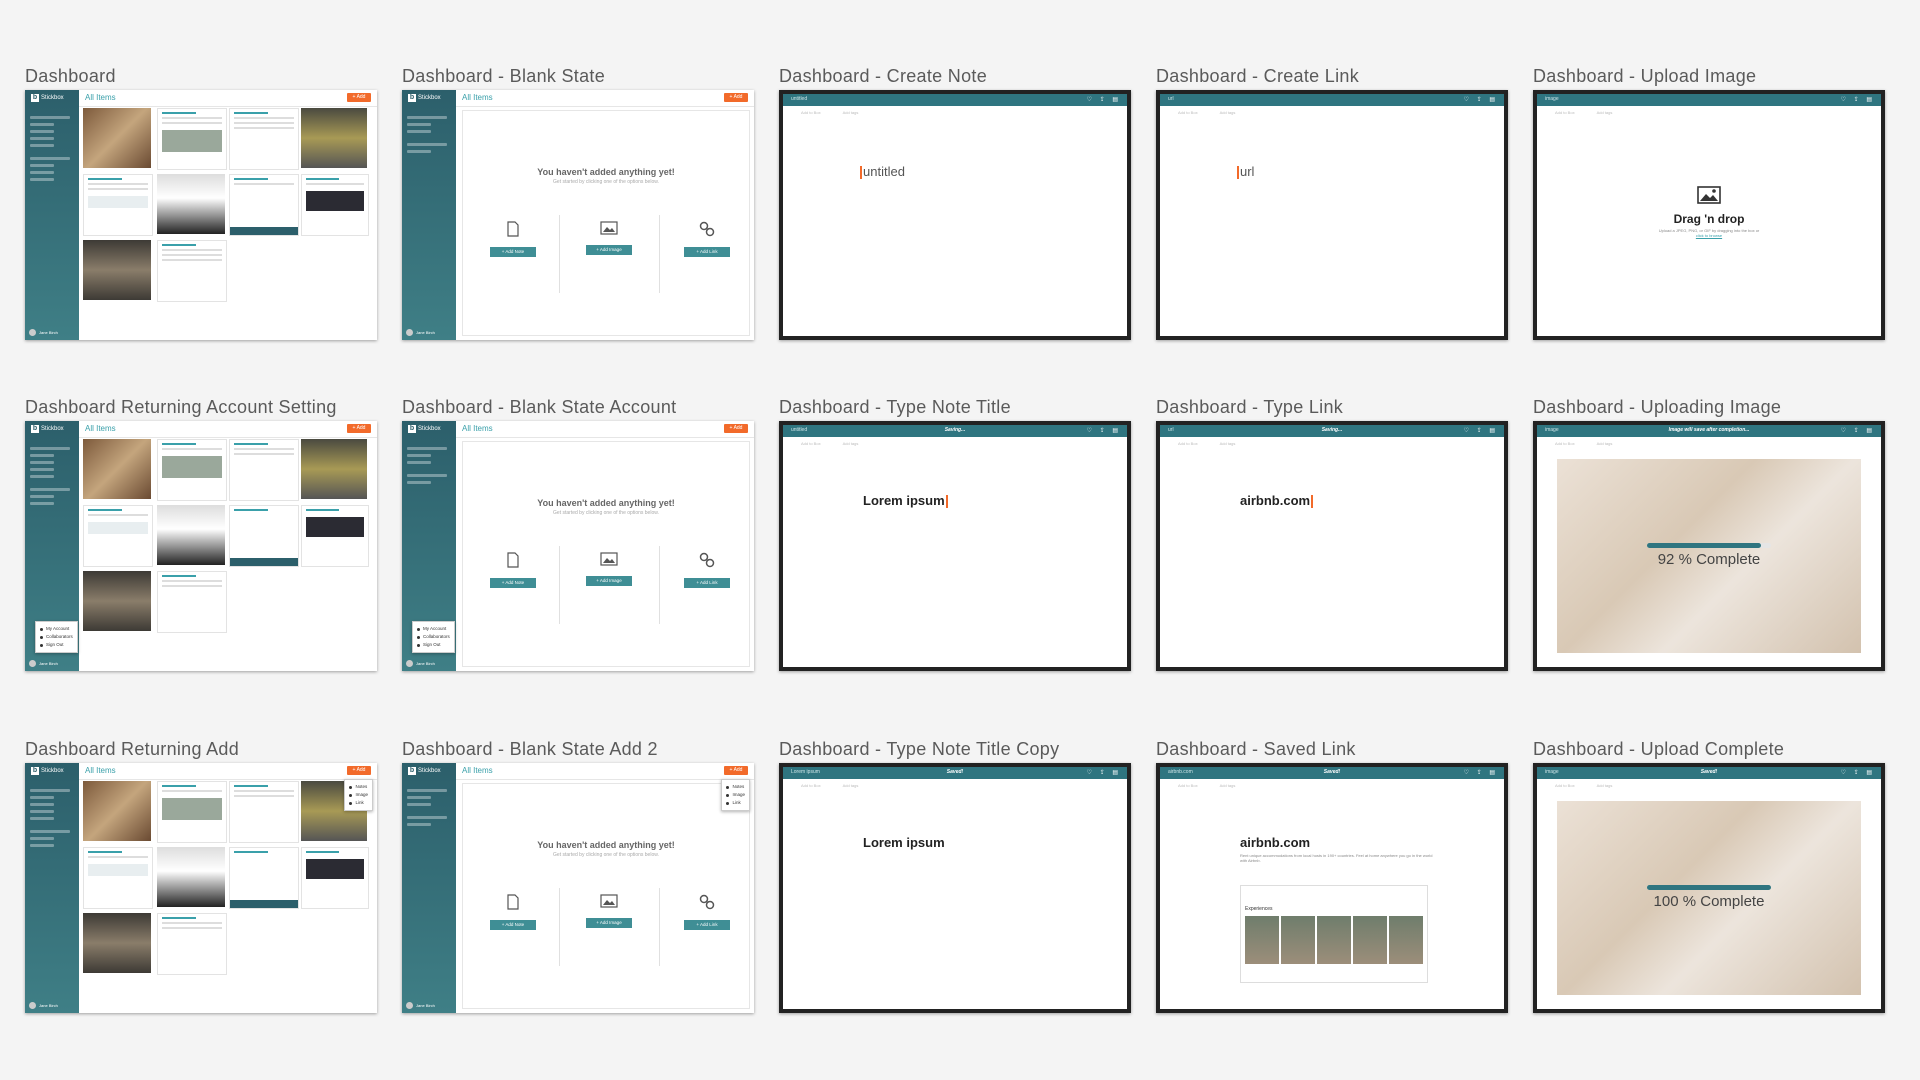 The width and height of the screenshot is (1920, 1080). I want to click on artboard-title: Dashboard - Uploading Image, so click(1657, 407).